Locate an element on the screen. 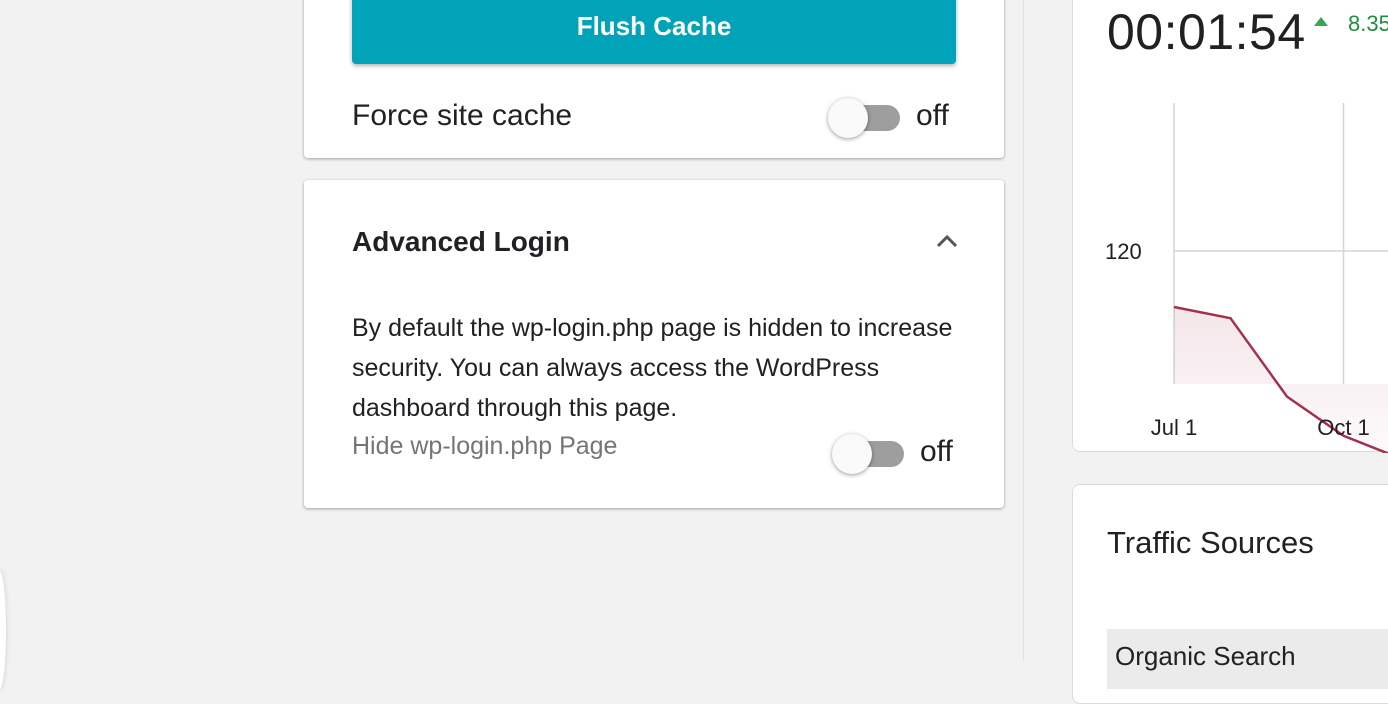 The image size is (1388, 704). force-site-cache-label: Force site cache is located at coordinates (462, 115).